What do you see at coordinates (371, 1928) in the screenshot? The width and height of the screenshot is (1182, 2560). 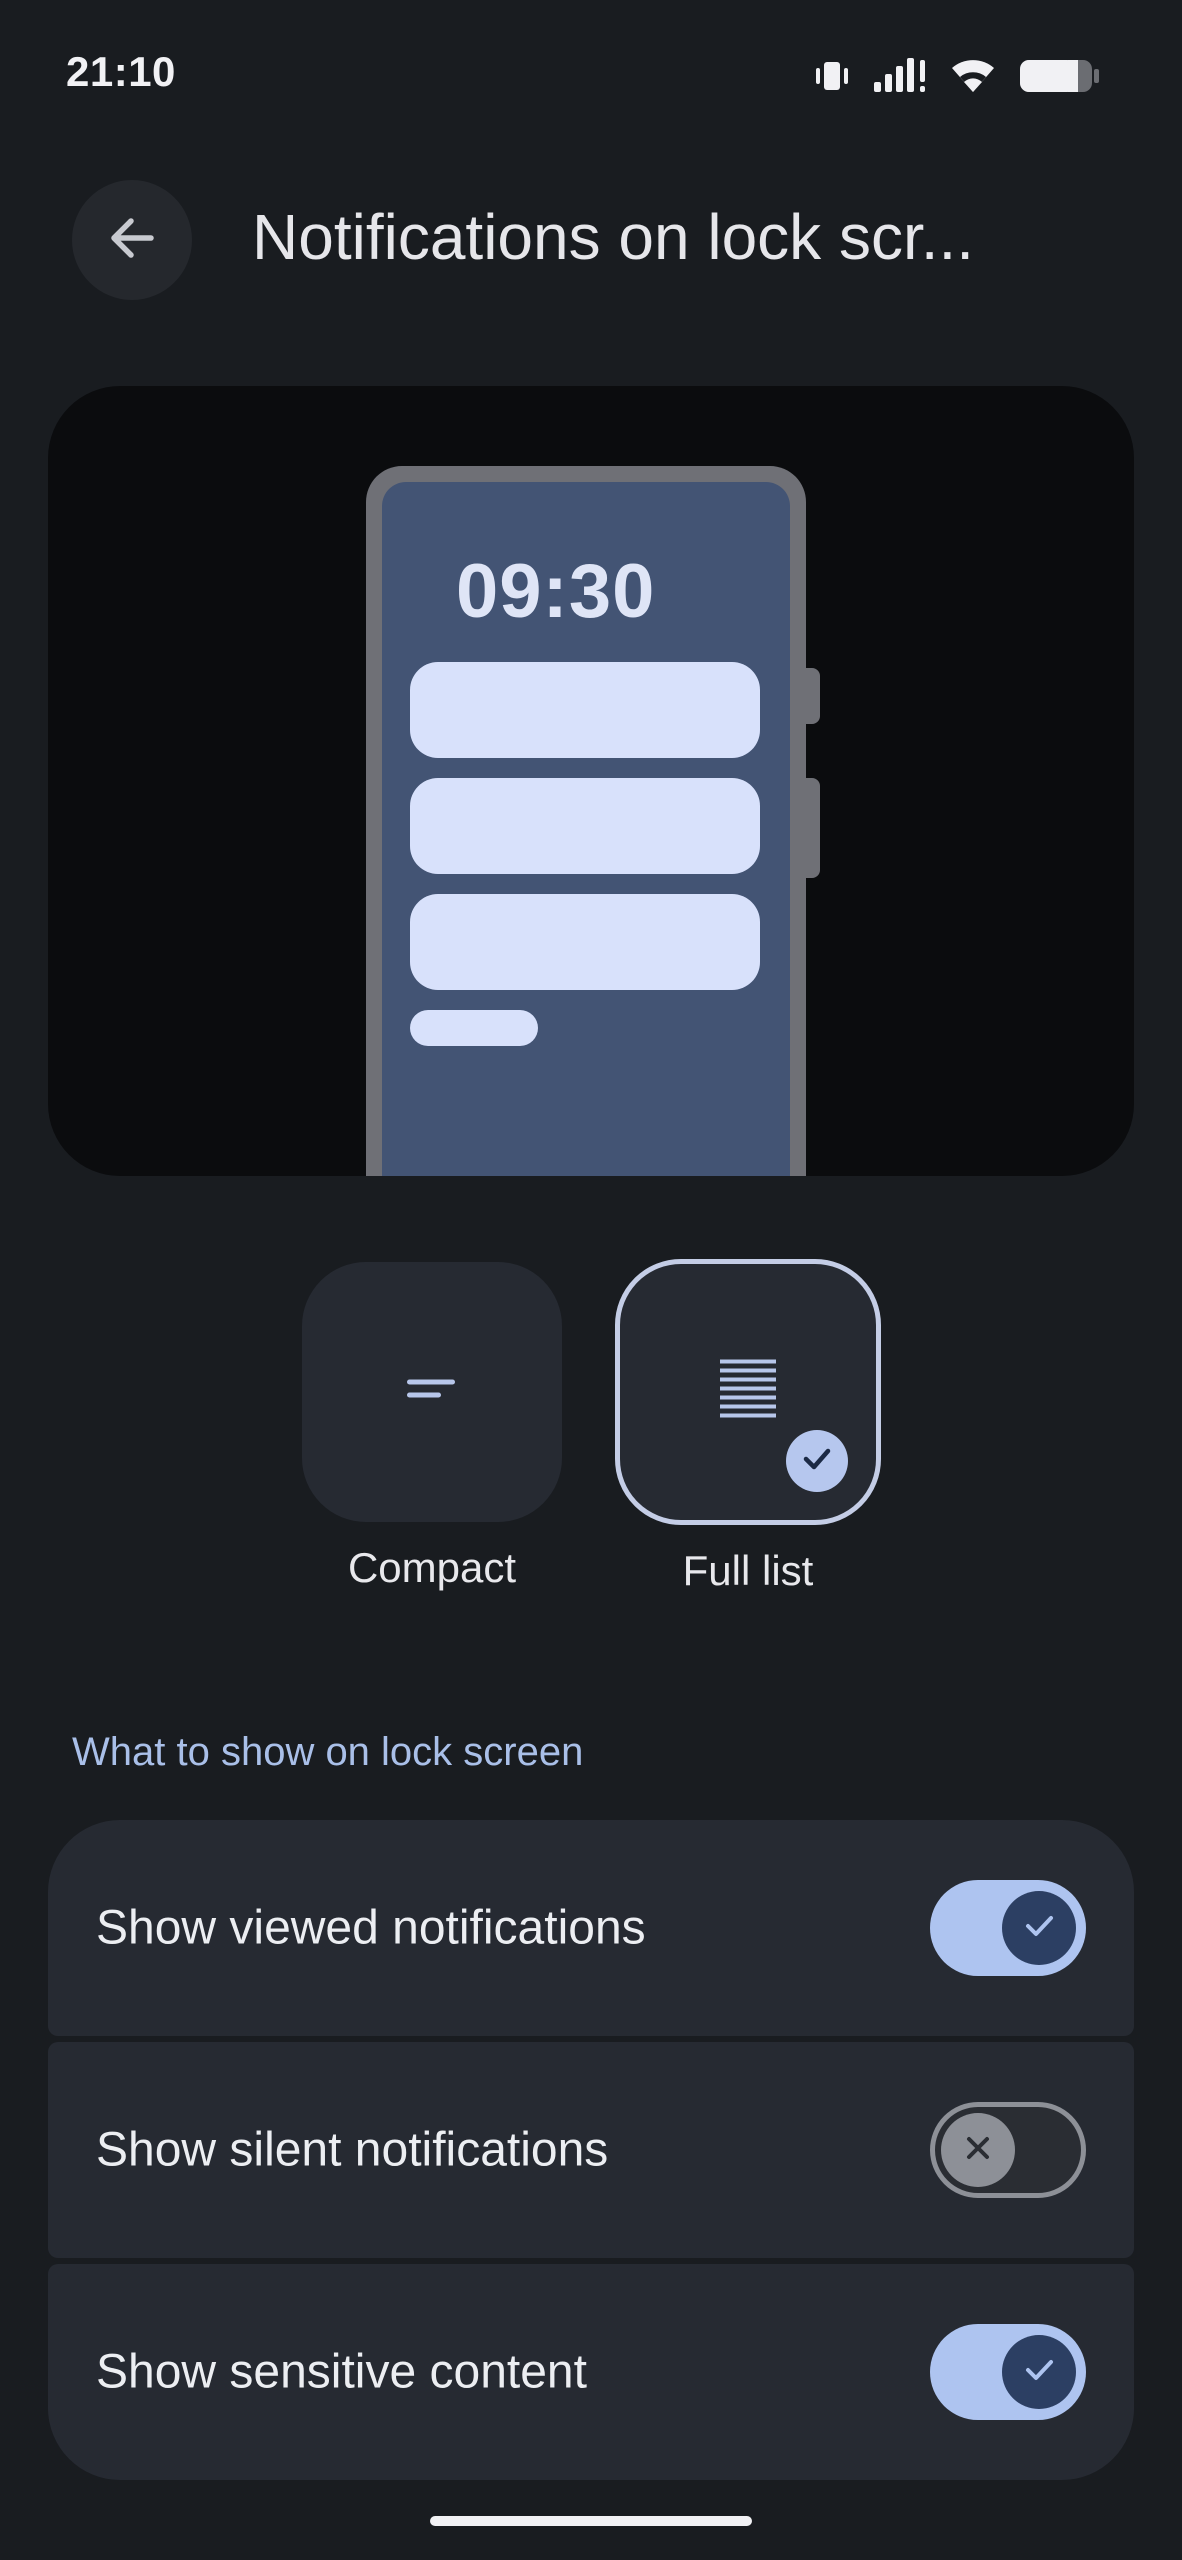 I see `setting-label: Show viewed notifications` at bounding box center [371, 1928].